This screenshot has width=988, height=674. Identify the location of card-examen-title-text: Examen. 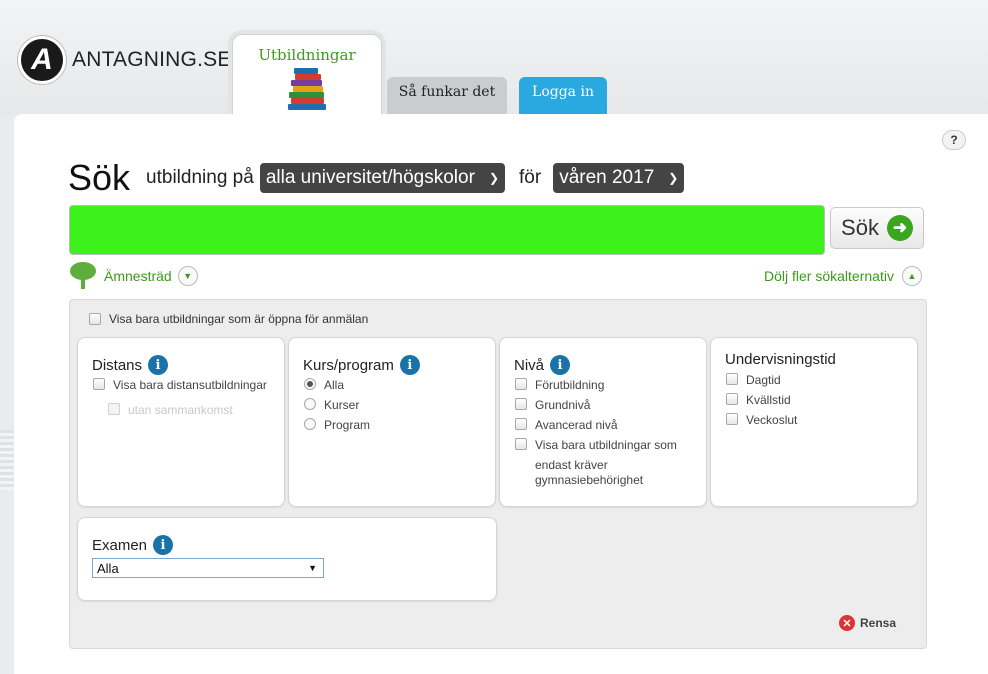
(120, 545).